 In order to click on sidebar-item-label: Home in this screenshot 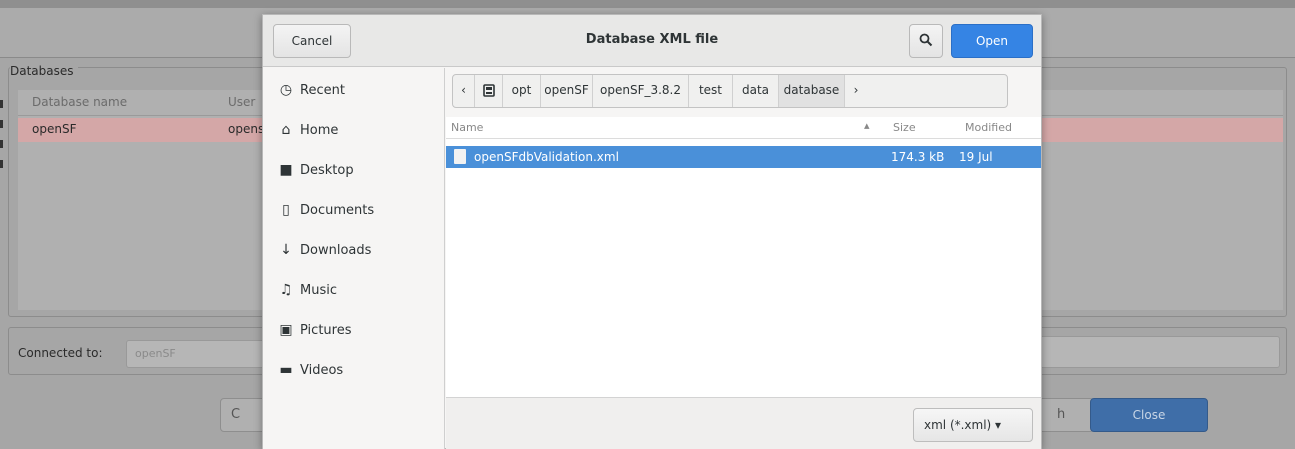, I will do `click(319, 130)`.